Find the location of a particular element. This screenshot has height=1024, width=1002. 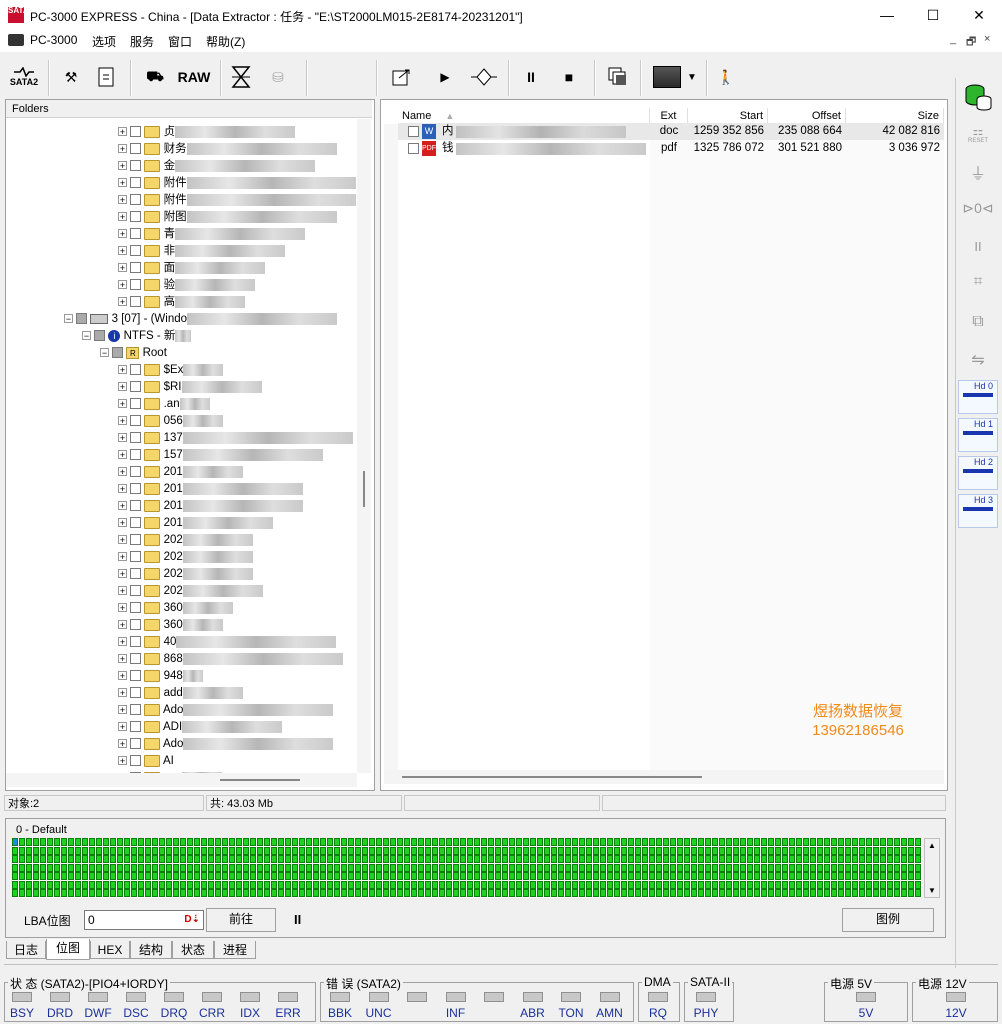

folder-row: + .an is located at coordinates (164, 404).